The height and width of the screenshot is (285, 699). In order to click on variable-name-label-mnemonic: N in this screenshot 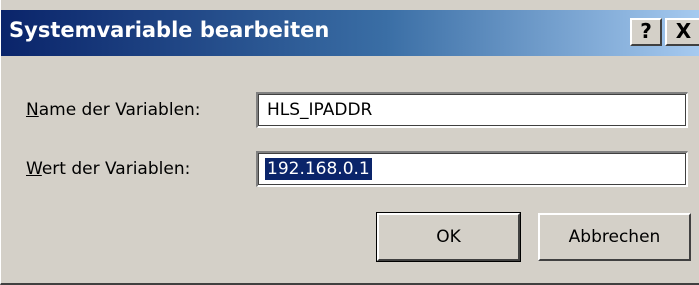, I will do `click(32, 110)`.